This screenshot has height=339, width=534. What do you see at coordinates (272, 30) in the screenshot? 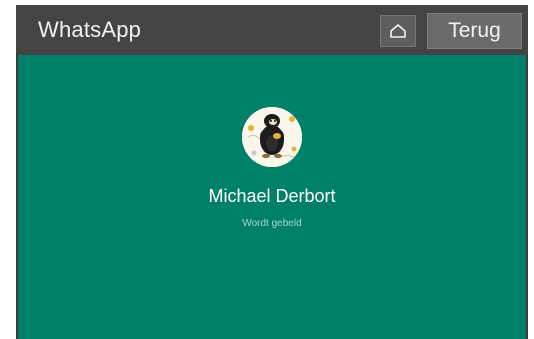
I see `title-bar: WhatsApp Terug` at bounding box center [272, 30].